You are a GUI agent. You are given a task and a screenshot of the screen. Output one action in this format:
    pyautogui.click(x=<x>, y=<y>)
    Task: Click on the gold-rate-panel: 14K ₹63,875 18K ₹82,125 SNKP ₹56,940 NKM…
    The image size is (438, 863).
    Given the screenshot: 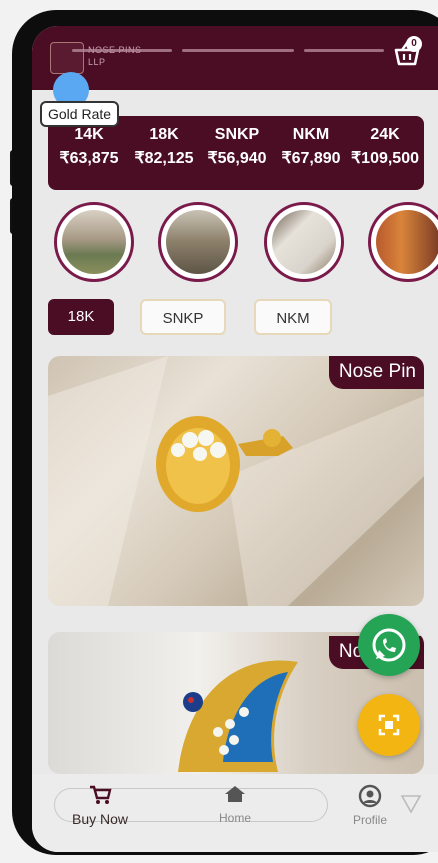 What is the action you would take?
    pyautogui.click(x=236, y=153)
    